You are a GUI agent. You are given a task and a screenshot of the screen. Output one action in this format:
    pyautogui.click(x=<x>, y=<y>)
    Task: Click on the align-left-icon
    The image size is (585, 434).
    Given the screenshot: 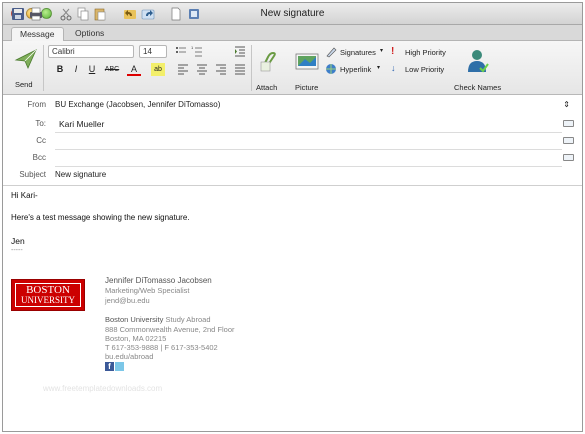 What is the action you would take?
    pyautogui.click(x=183, y=69)
    